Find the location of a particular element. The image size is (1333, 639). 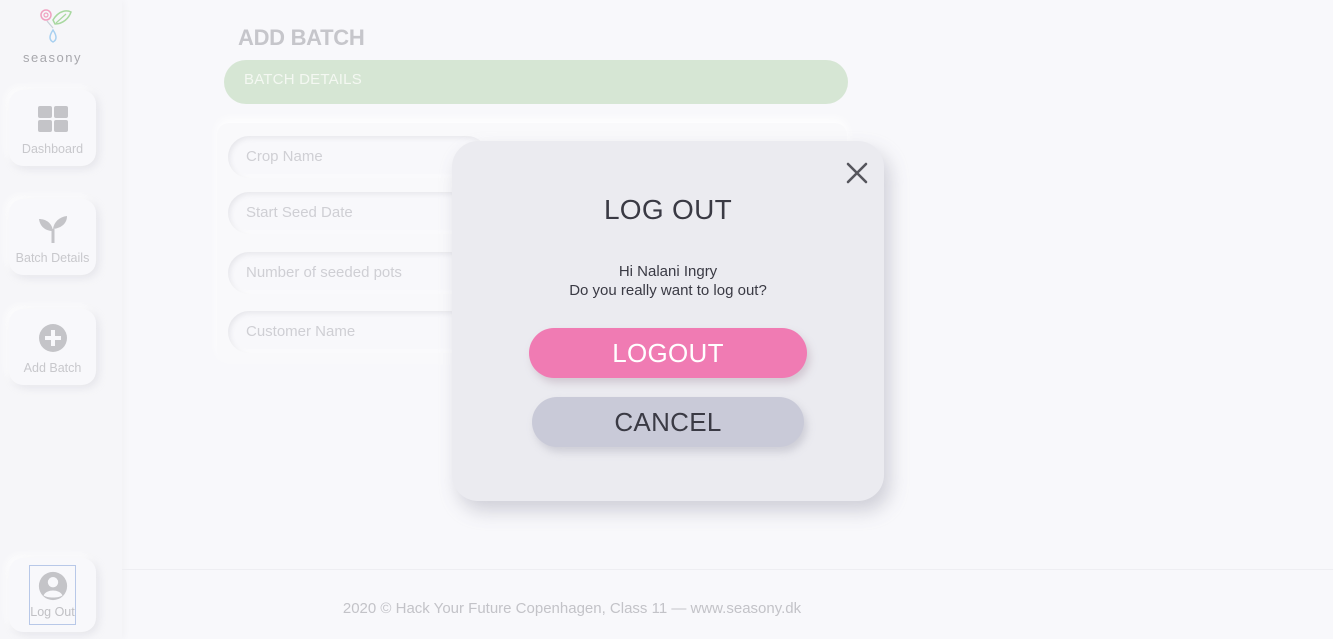

dashboard-grid-icon is located at coordinates (52, 119).